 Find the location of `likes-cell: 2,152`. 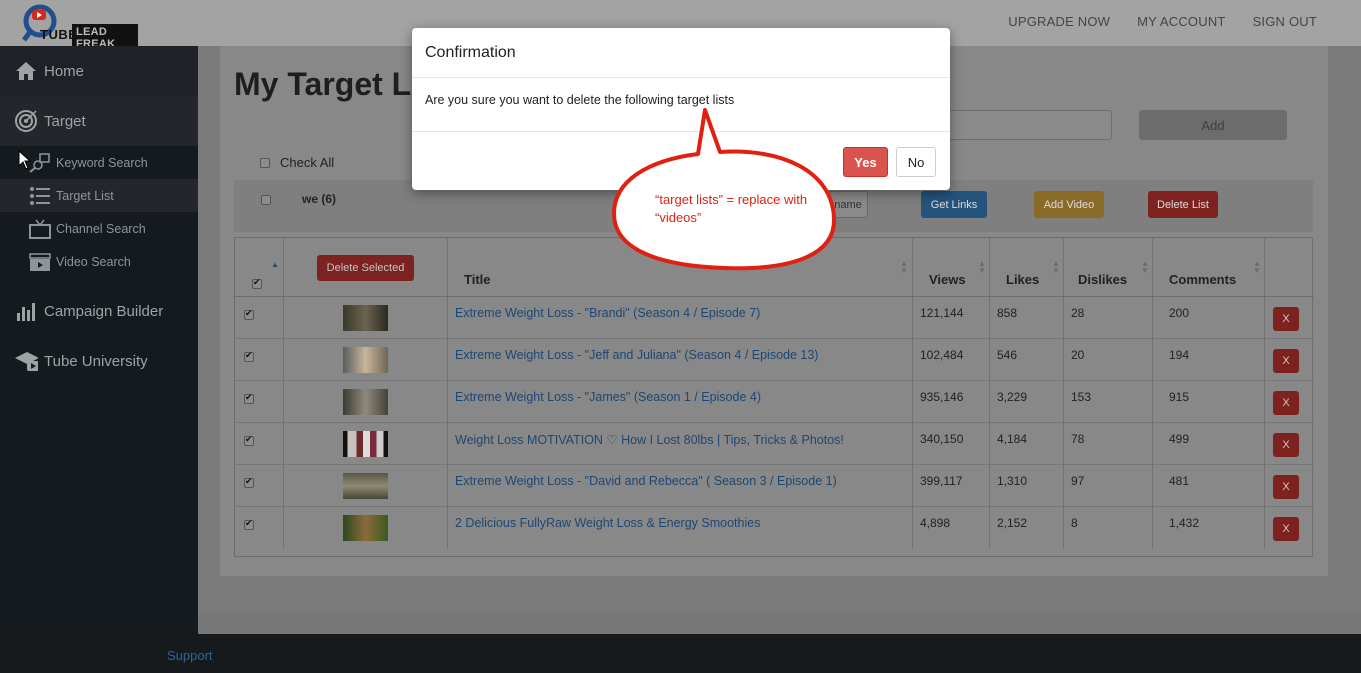

likes-cell: 2,152 is located at coordinates (1012, 523).